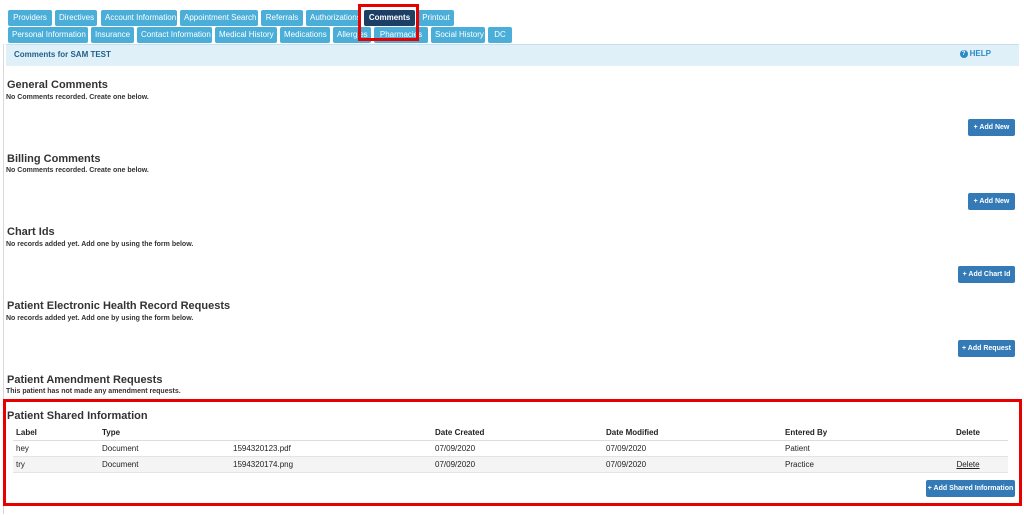 This screenshot has width=1024, height=515. Describe the element at coordinates (986, 274) in the screenshot. I see `add-chart-id-button: + Add Chart Id` at that location.